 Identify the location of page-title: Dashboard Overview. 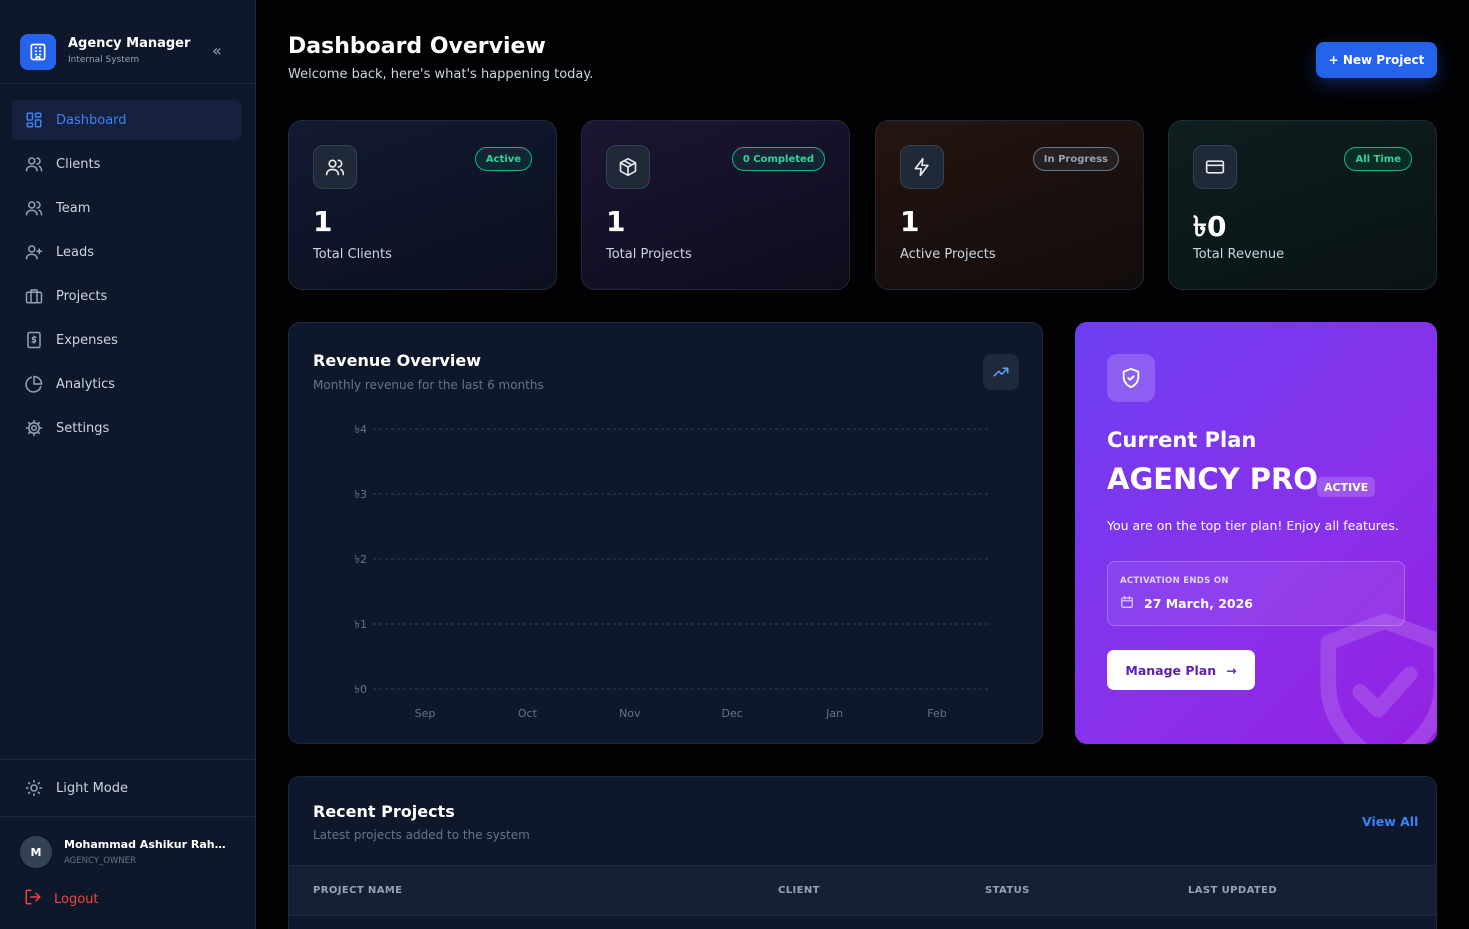
(417, 46).